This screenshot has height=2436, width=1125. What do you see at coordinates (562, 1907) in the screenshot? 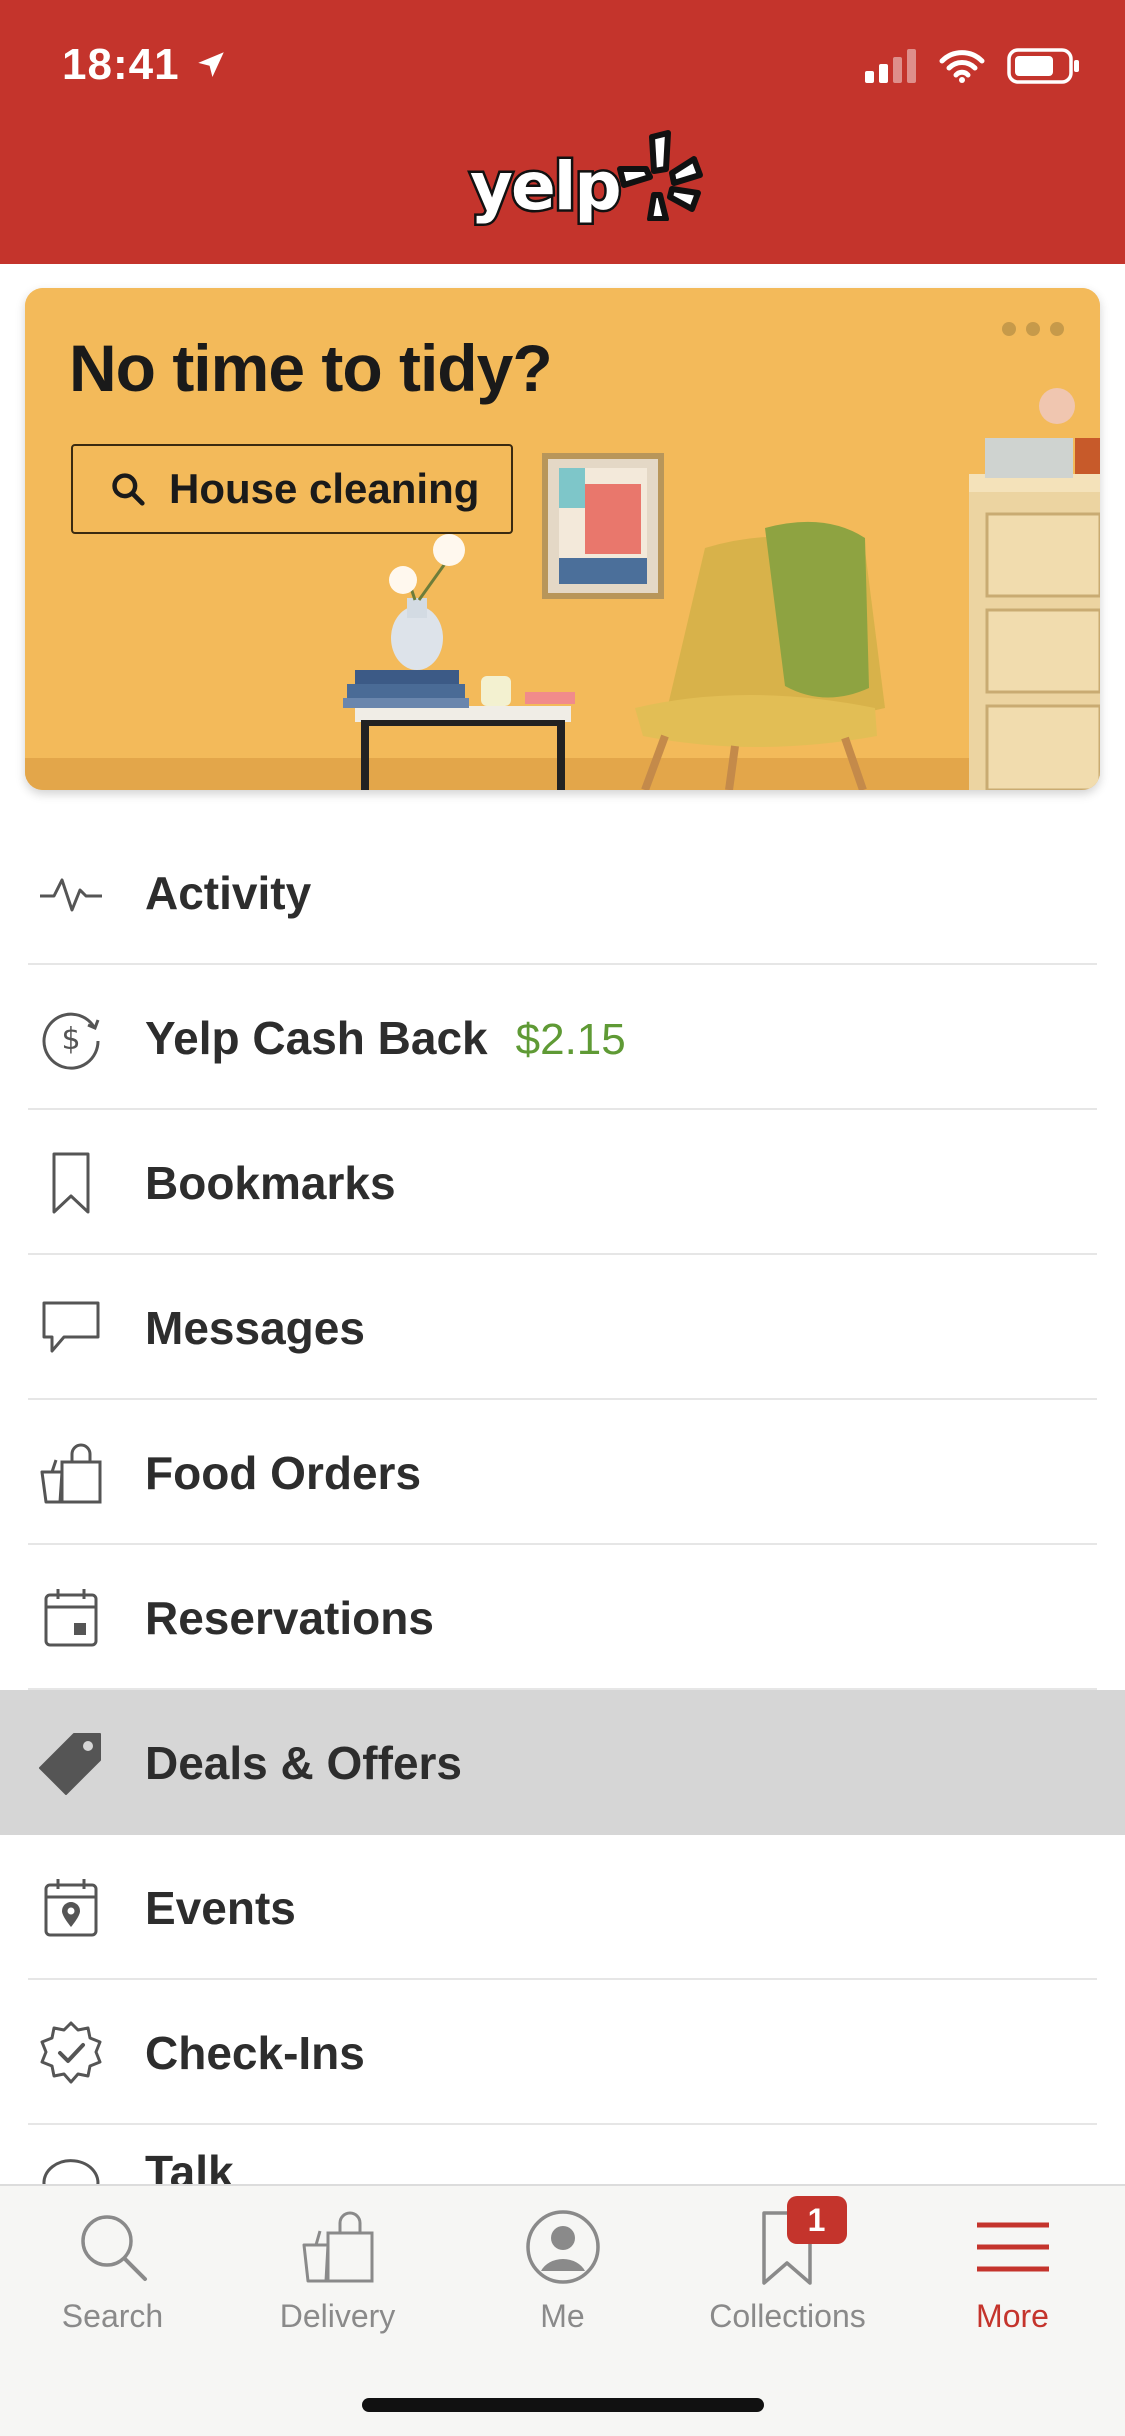
I see `menu-item-events: Events` at bounding box center [562, 1907].